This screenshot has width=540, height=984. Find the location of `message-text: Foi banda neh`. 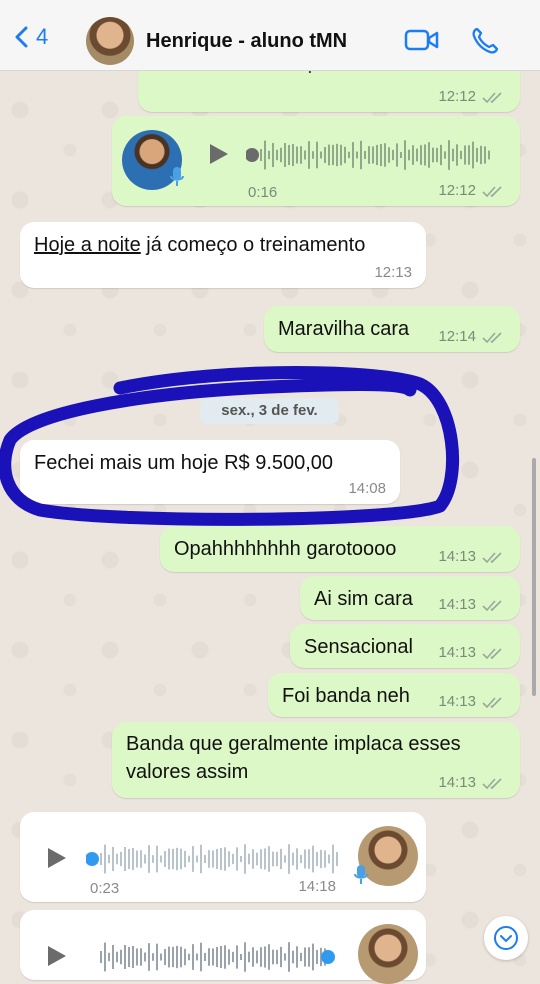

message-text: Foi banda neh is located at coordinates (346, 696).